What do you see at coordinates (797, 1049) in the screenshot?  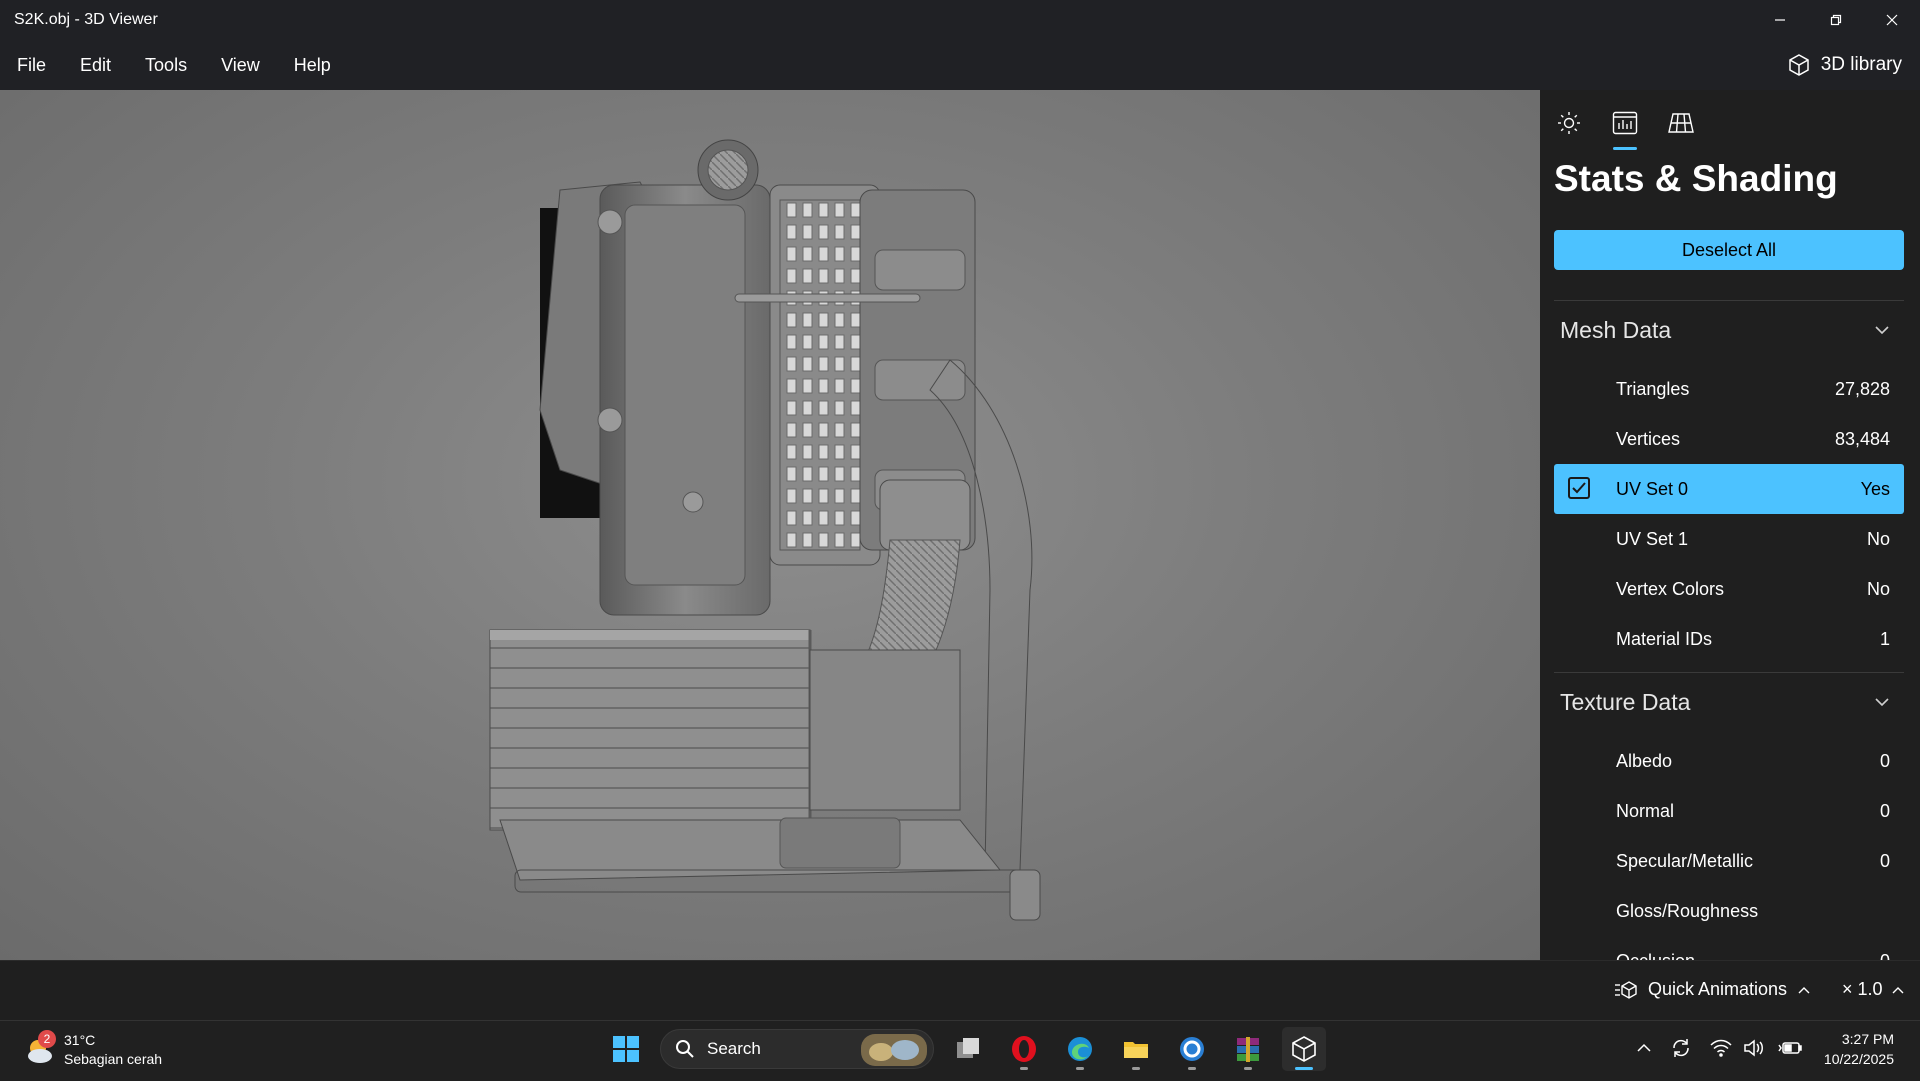 I see `taskbar-search: Search` at bounding box center [797, 1049].